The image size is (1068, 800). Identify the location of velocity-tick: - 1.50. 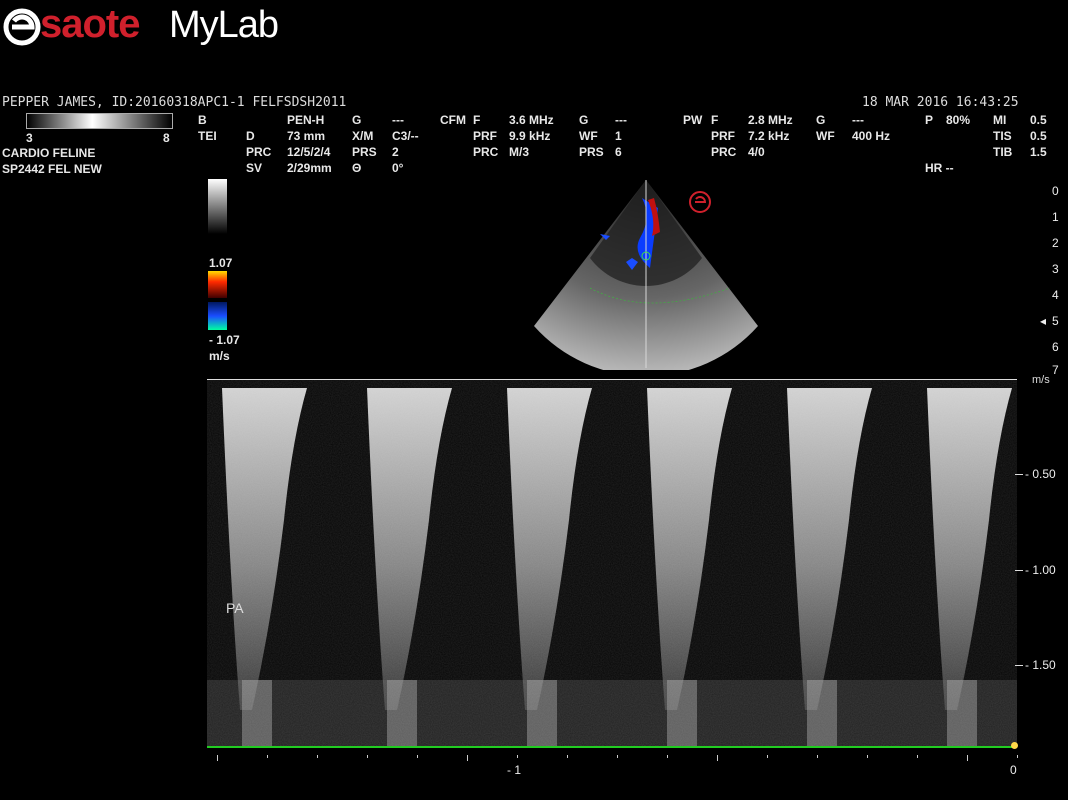
(1040, 665).